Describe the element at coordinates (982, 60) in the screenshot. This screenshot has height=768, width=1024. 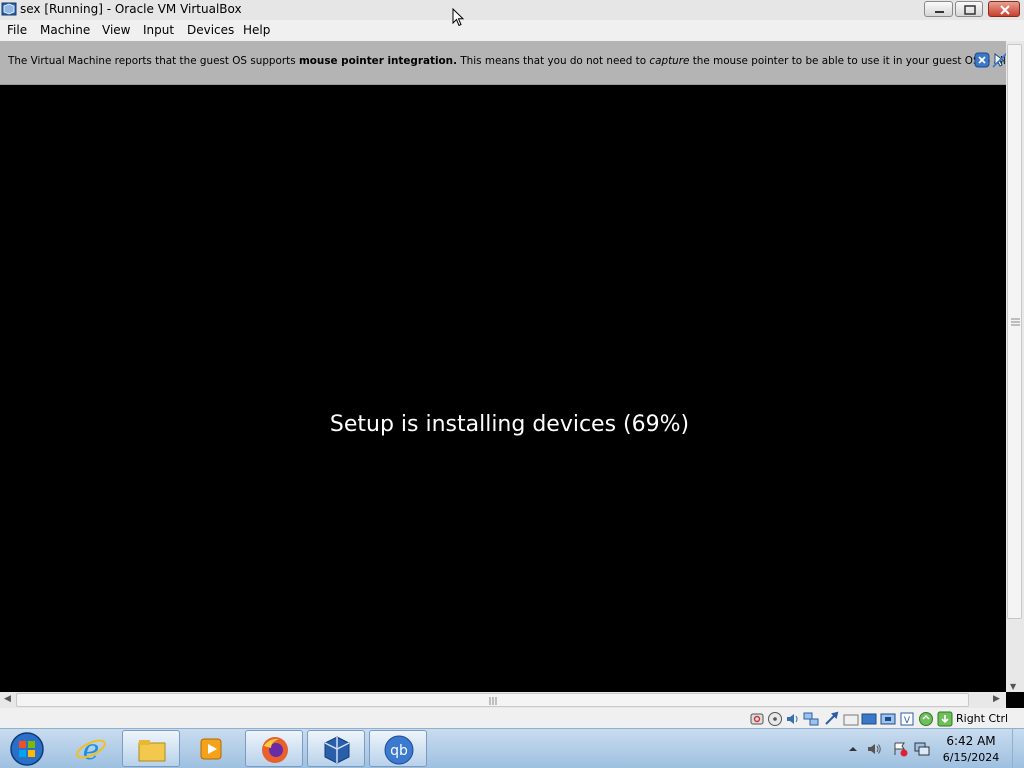
I see `dismiss-notice-icon` at that location.